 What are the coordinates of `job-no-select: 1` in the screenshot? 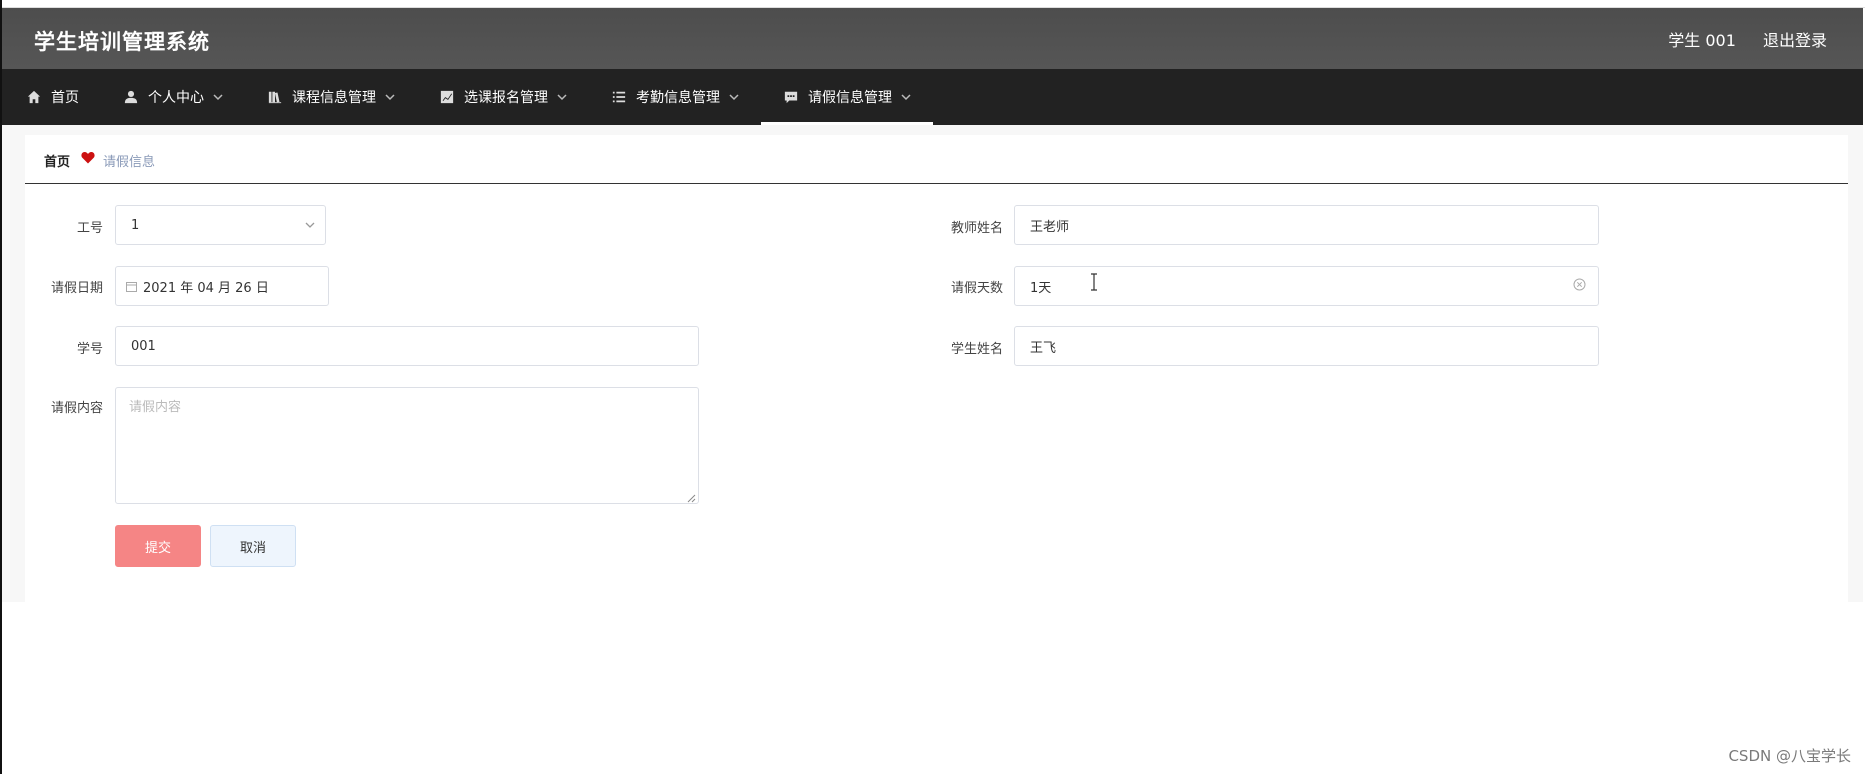 It's located at (220, 225).